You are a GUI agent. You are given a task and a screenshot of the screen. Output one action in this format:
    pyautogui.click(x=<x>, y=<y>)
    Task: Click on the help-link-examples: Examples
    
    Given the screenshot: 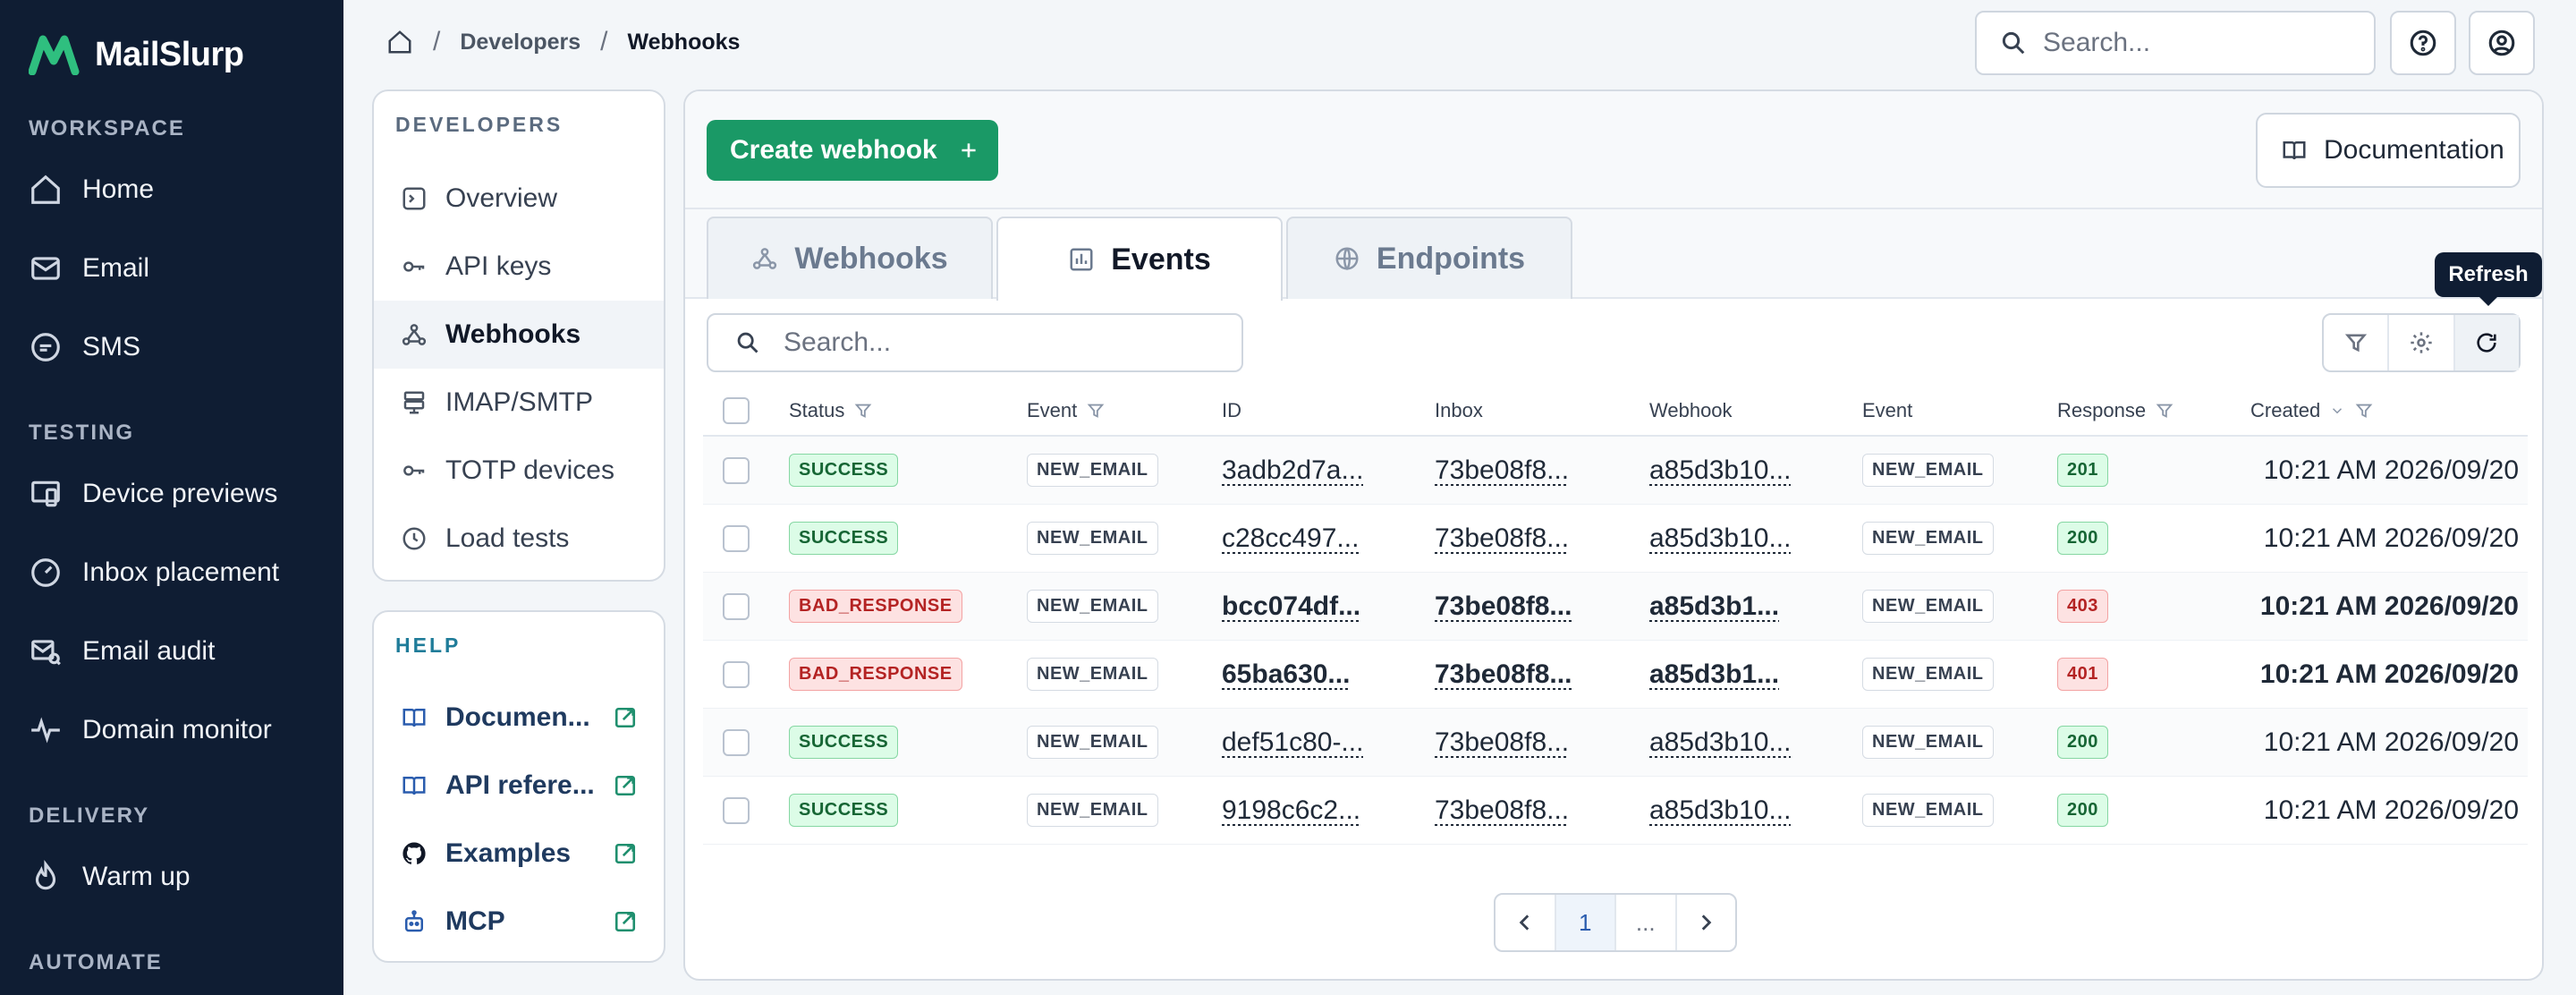 What is the action you would take?
    pyautogui.click(x=519, y=854)
    